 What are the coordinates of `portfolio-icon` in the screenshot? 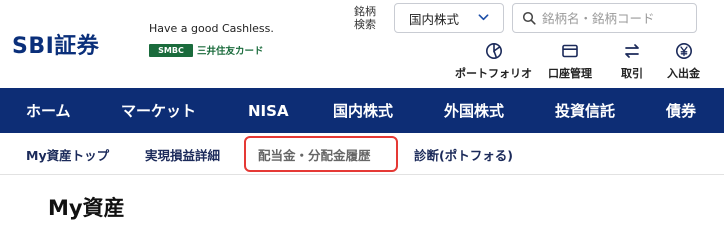 It's located at (493, 51).